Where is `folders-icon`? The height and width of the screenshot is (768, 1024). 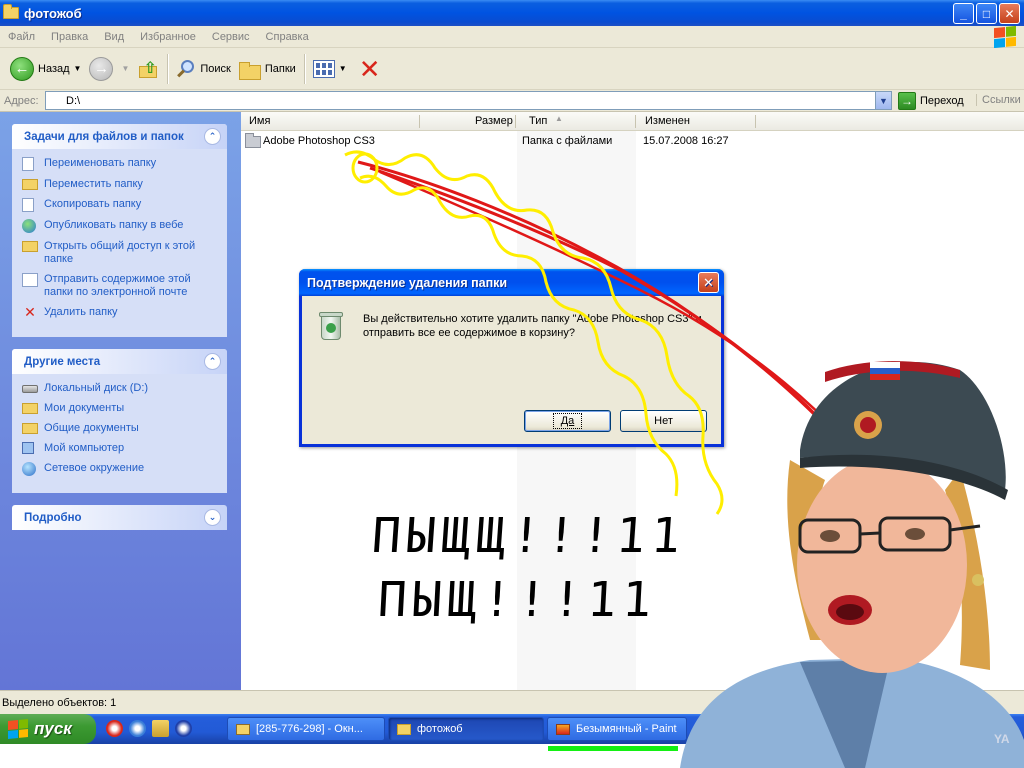
folders-icon is located at coordinates (249, 70).